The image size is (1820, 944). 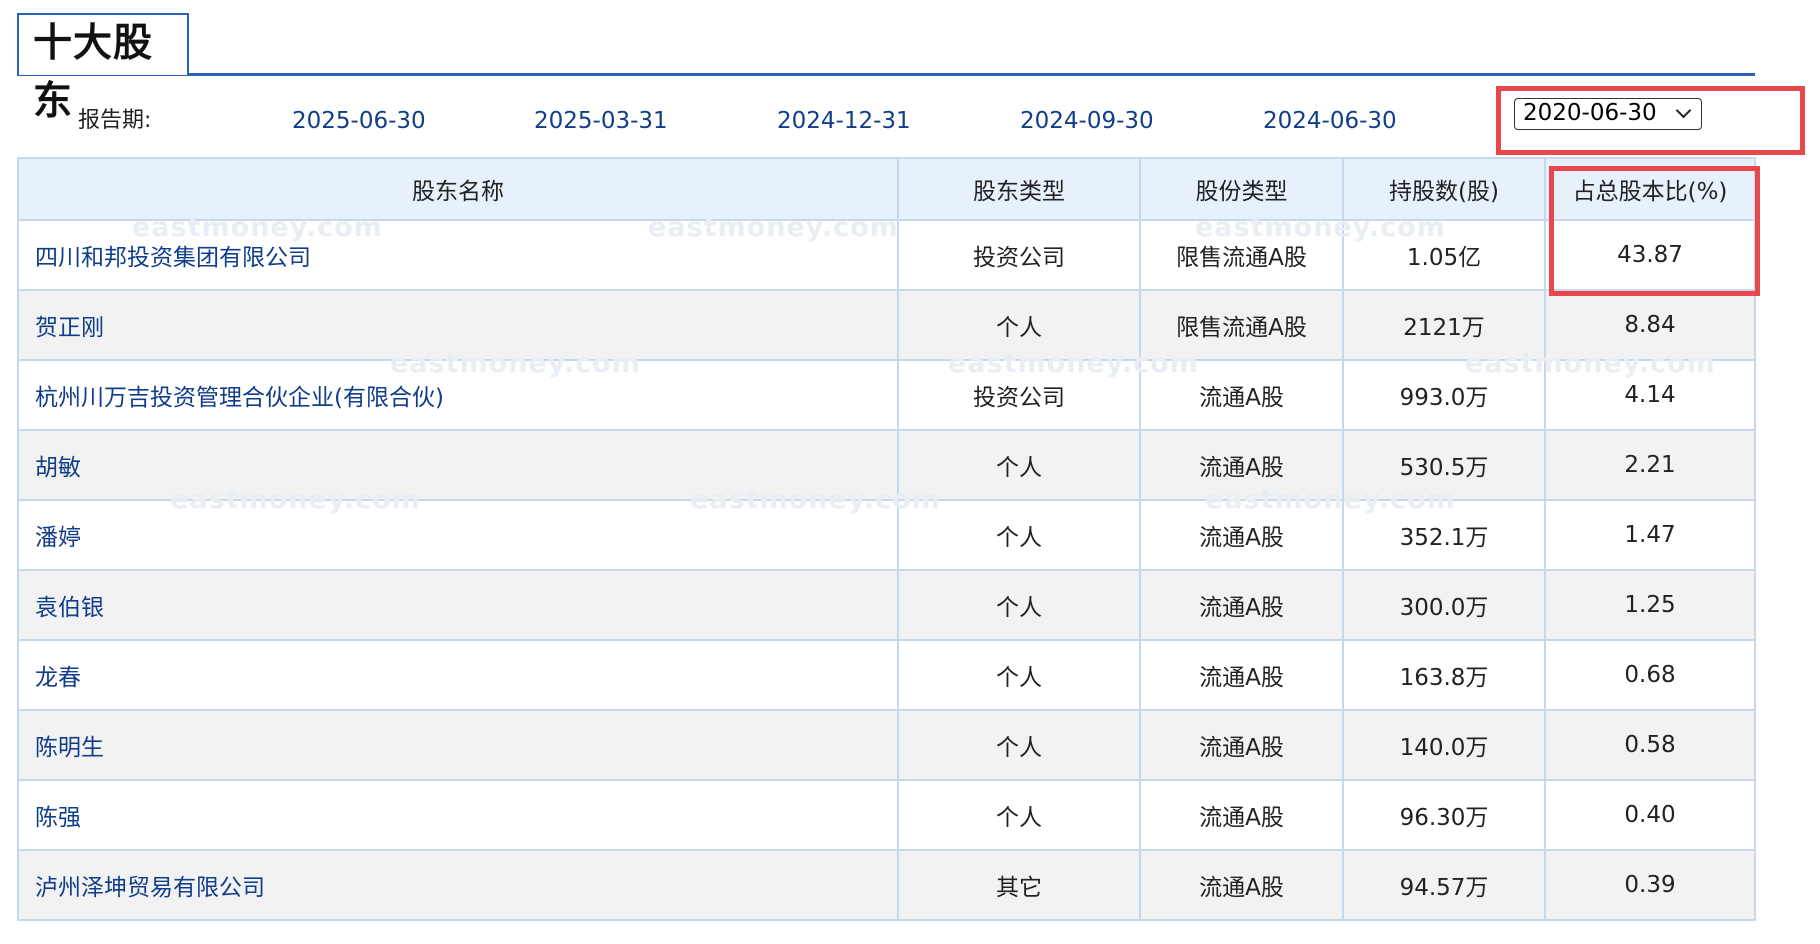 I want to click on report-period-label: 报告期:, so click(x=115, y=120).